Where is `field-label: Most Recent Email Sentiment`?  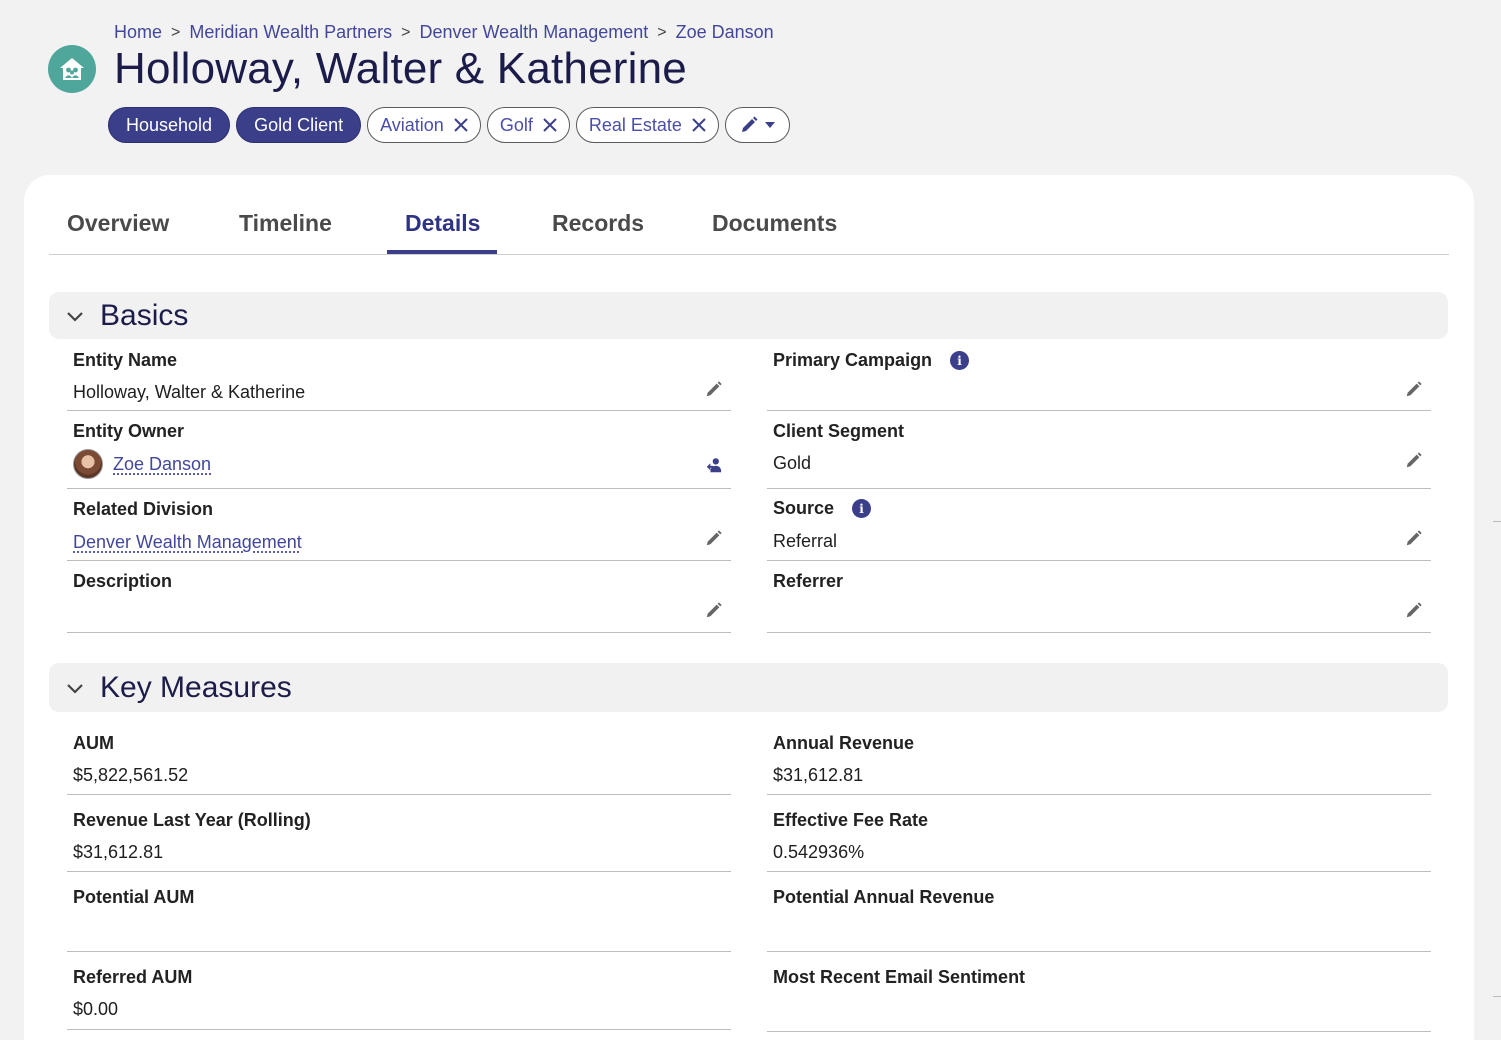
field-label: Most Recent Email Sentiment is located at coordinates (899, 977).